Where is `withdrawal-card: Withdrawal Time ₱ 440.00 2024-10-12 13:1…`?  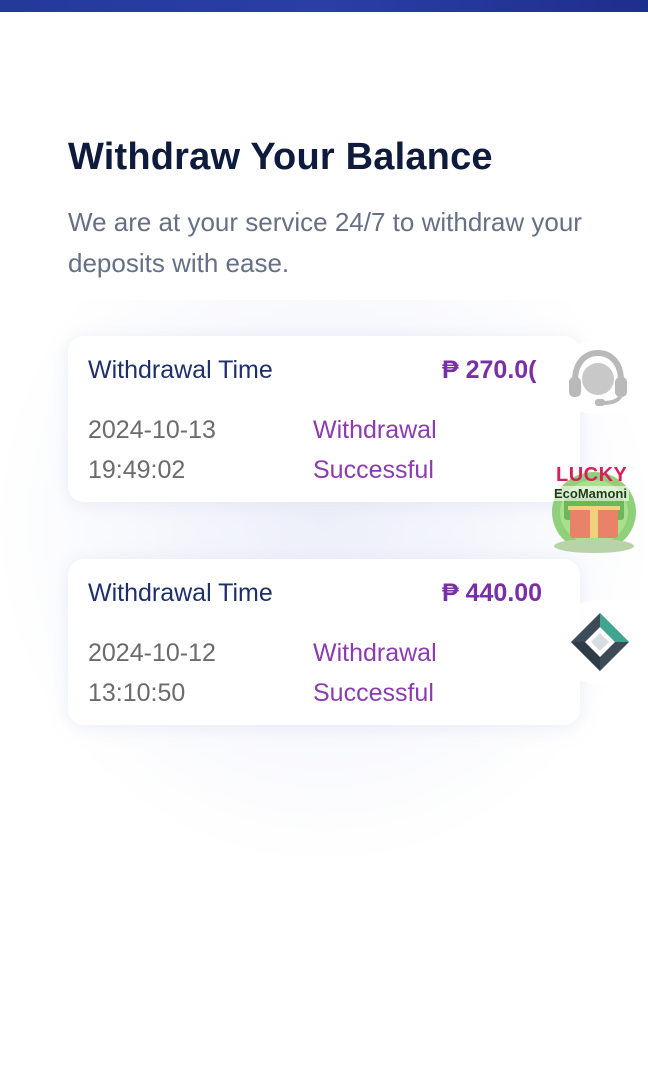 withdrawal-card: Withdrawal Time ₱ 440.00 2024-10-12 13:1… is located at coordinates (324, 642).